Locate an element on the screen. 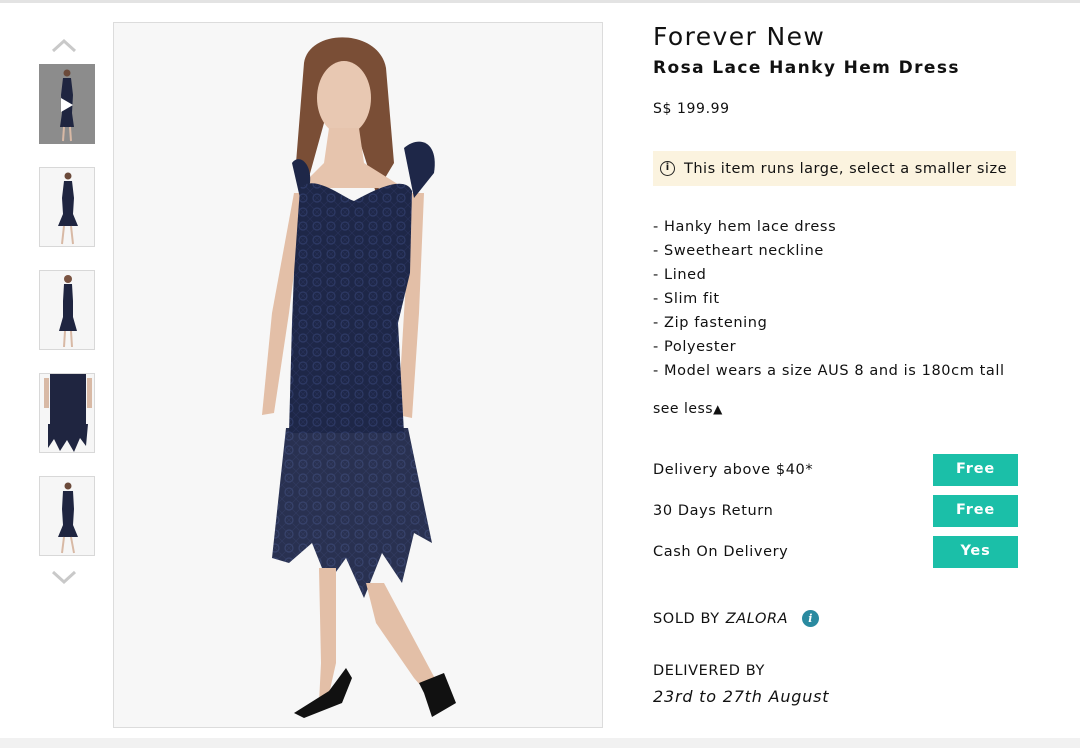  cod-yes-badge: Yes is located at coordinates (975, 552).